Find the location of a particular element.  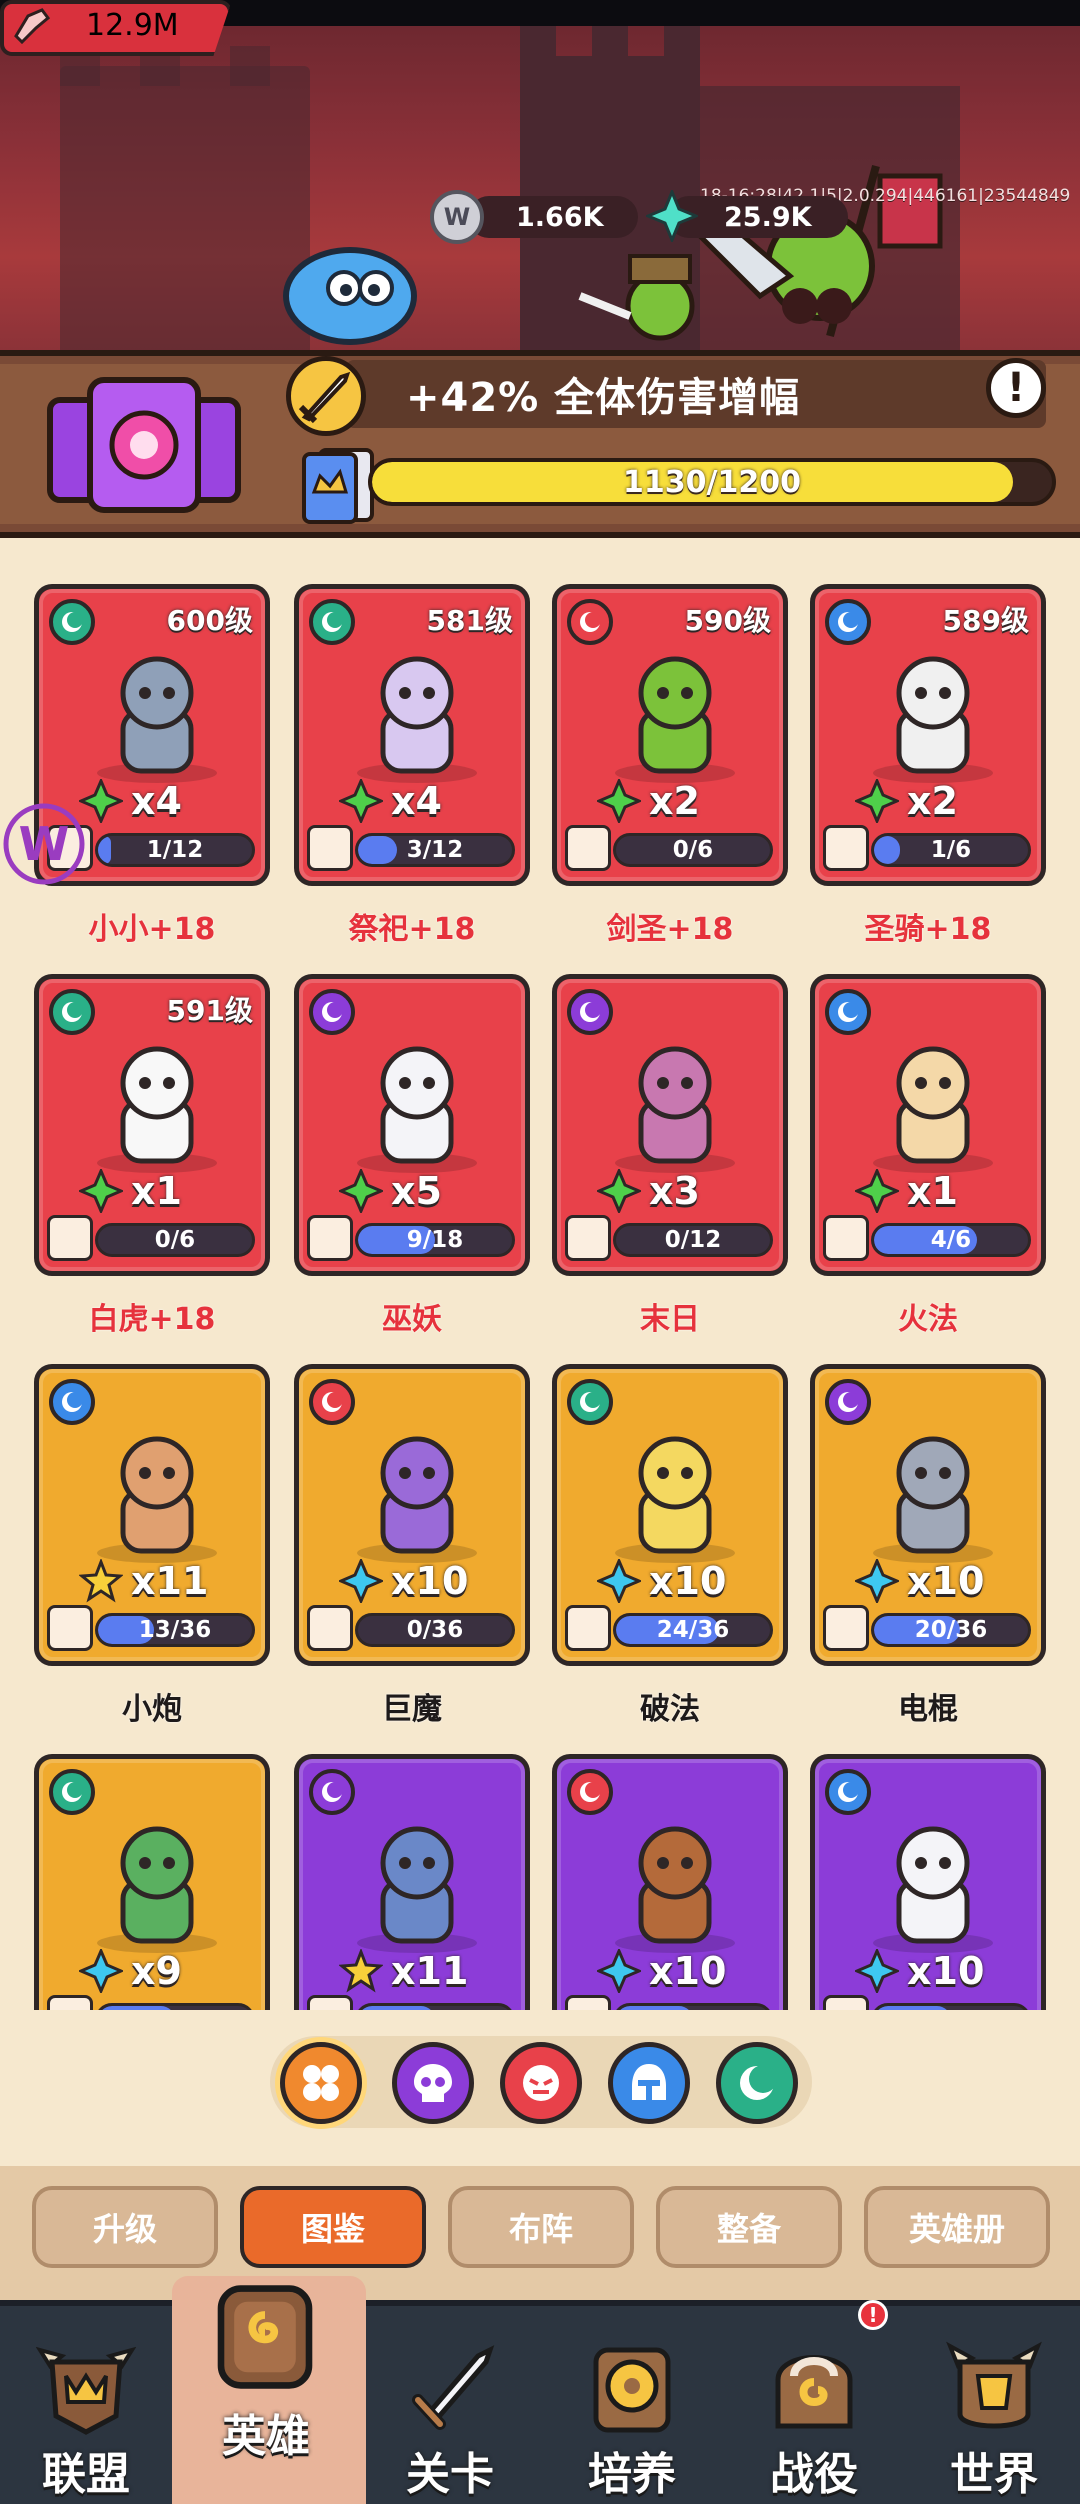

hero-star-multiplier: x10 is located at coordinates (661, 1971).